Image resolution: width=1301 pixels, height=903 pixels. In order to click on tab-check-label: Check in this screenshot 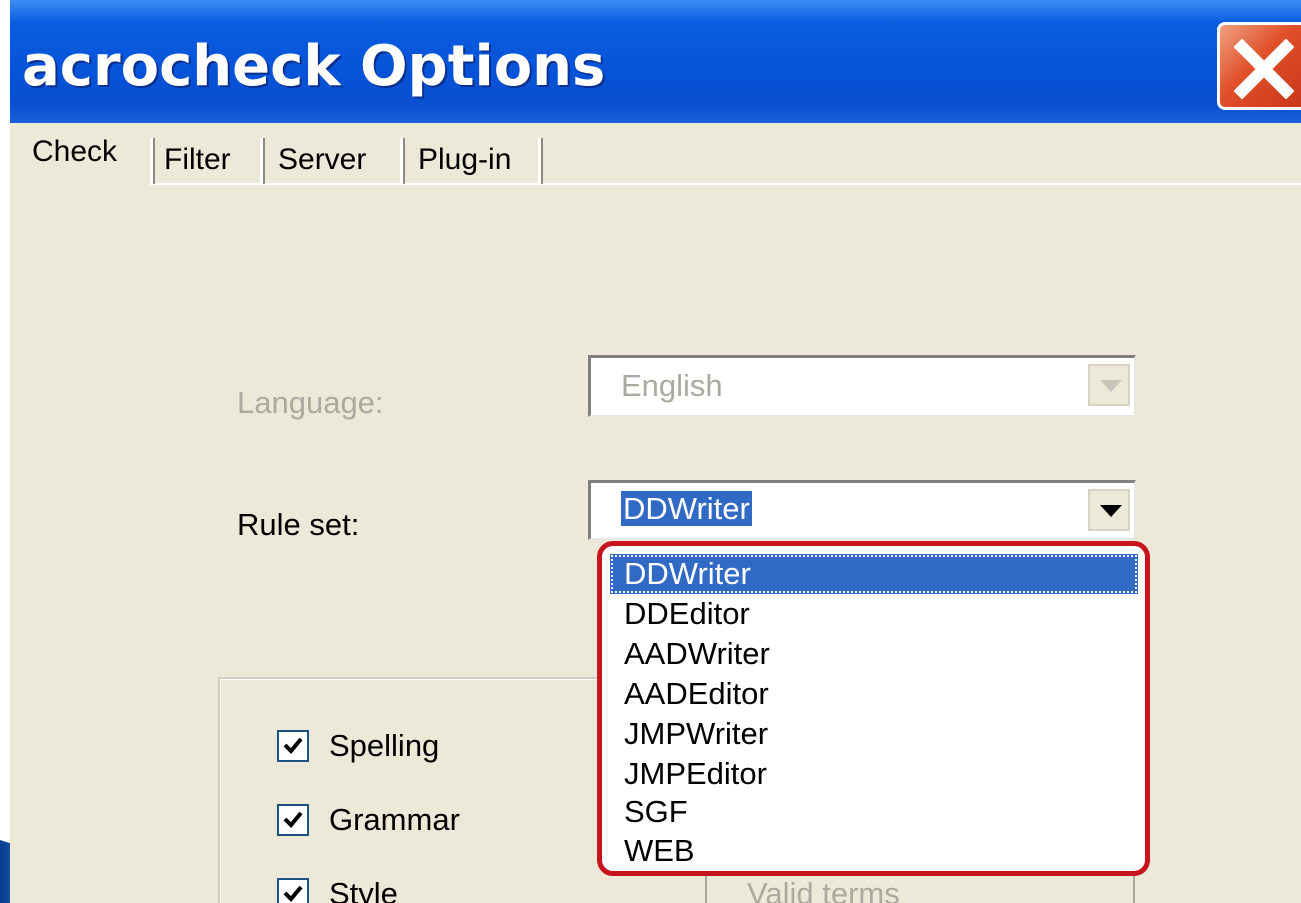, I will do `click(75, 151)`.